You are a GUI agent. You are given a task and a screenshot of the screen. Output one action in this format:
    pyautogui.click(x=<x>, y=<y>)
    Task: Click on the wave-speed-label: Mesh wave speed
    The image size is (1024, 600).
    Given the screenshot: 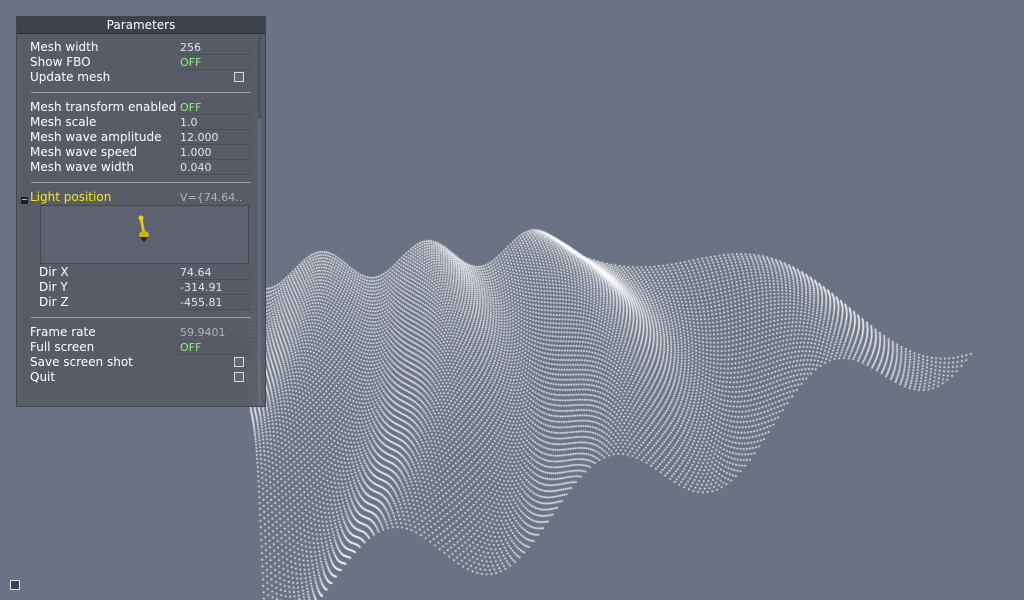 What is the action you would take?
    pyautogui.click(x=84, y=152)
    